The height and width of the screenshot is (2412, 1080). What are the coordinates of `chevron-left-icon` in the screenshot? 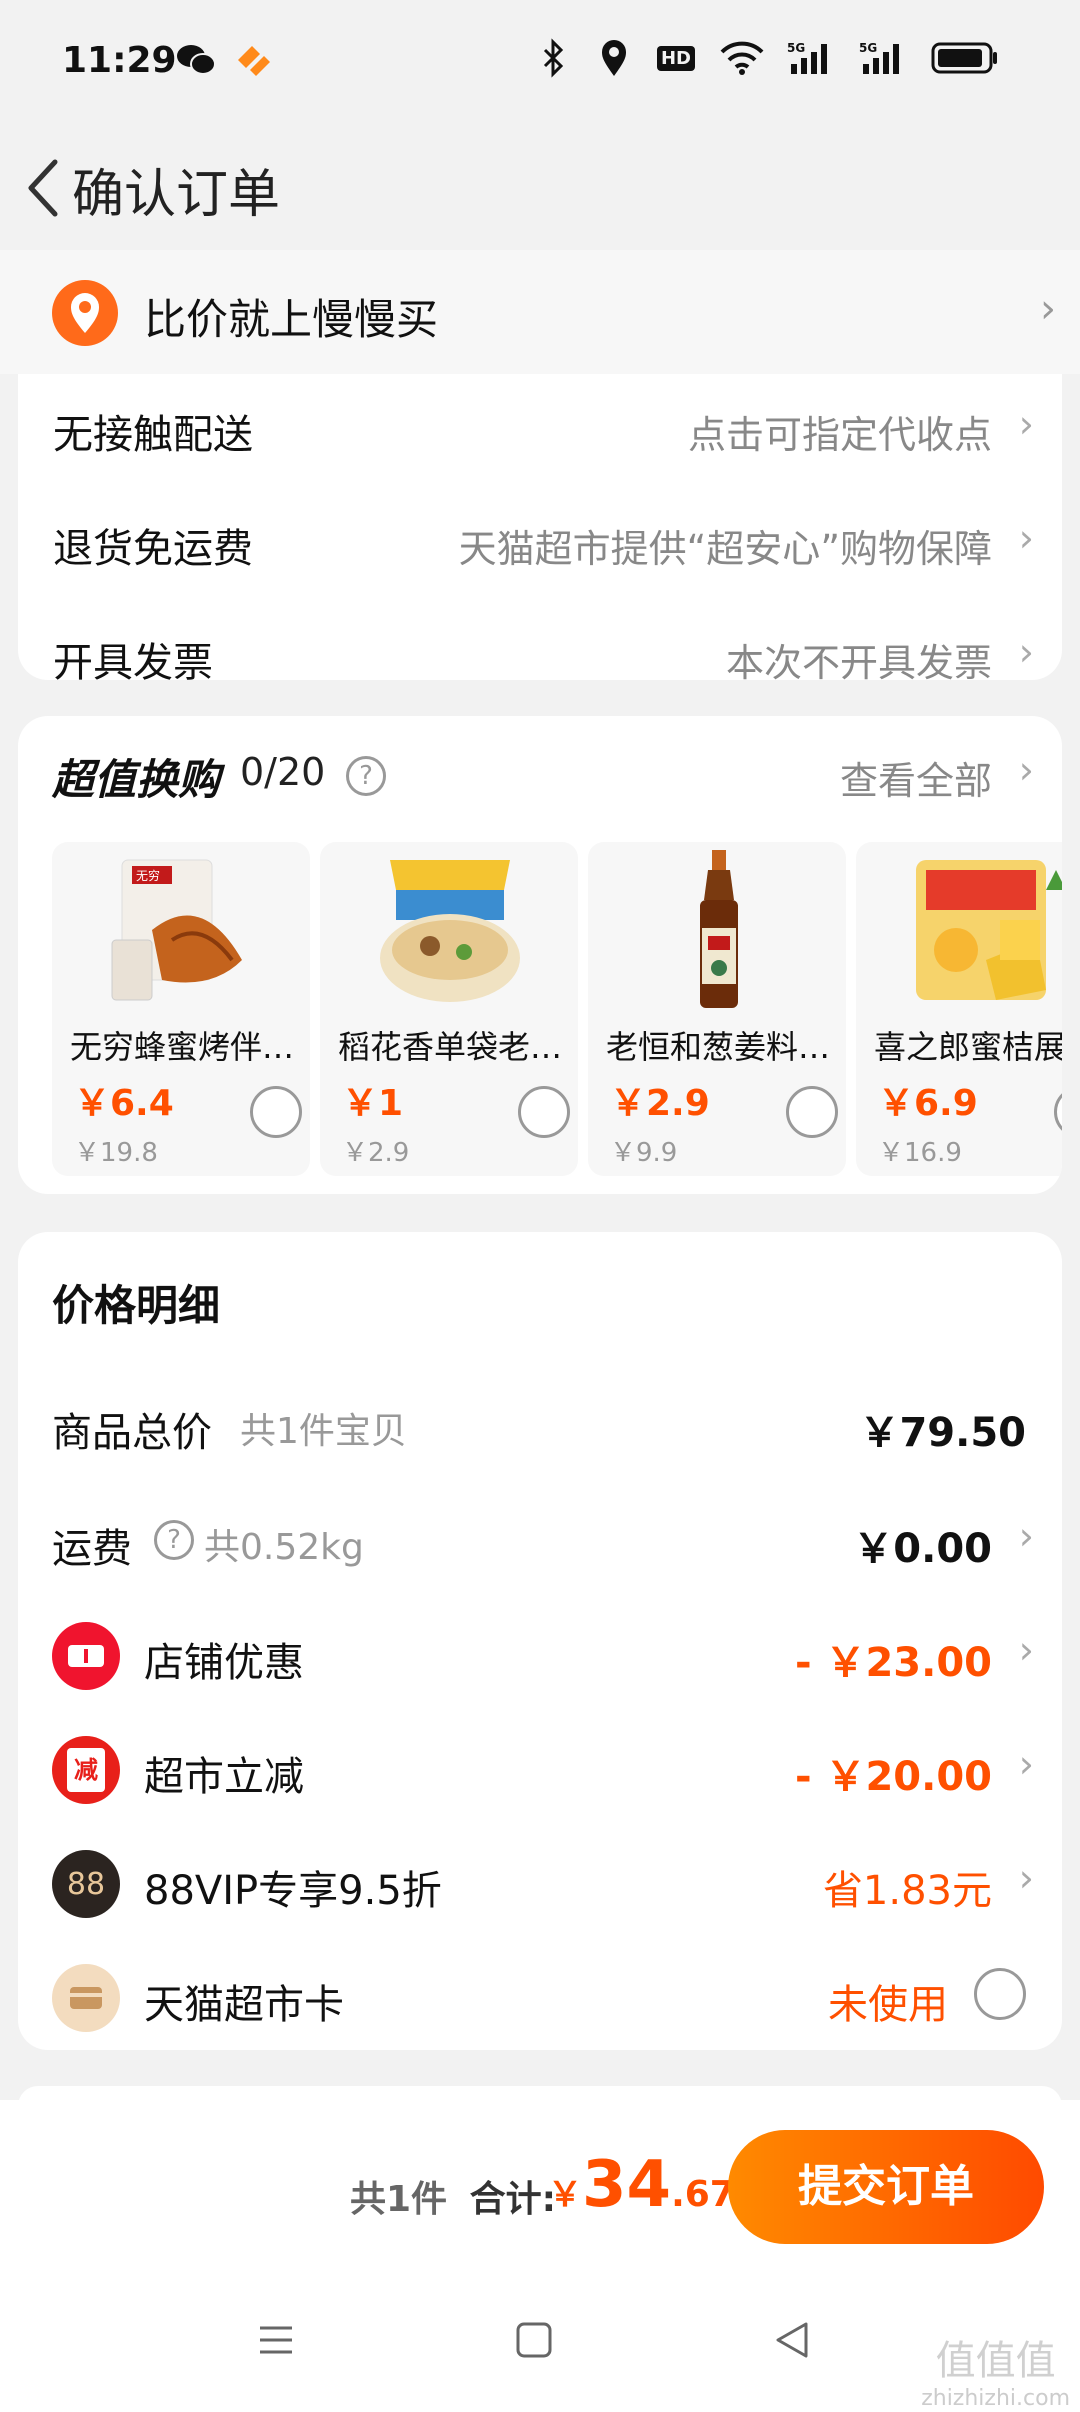 It's located at (43, 188).